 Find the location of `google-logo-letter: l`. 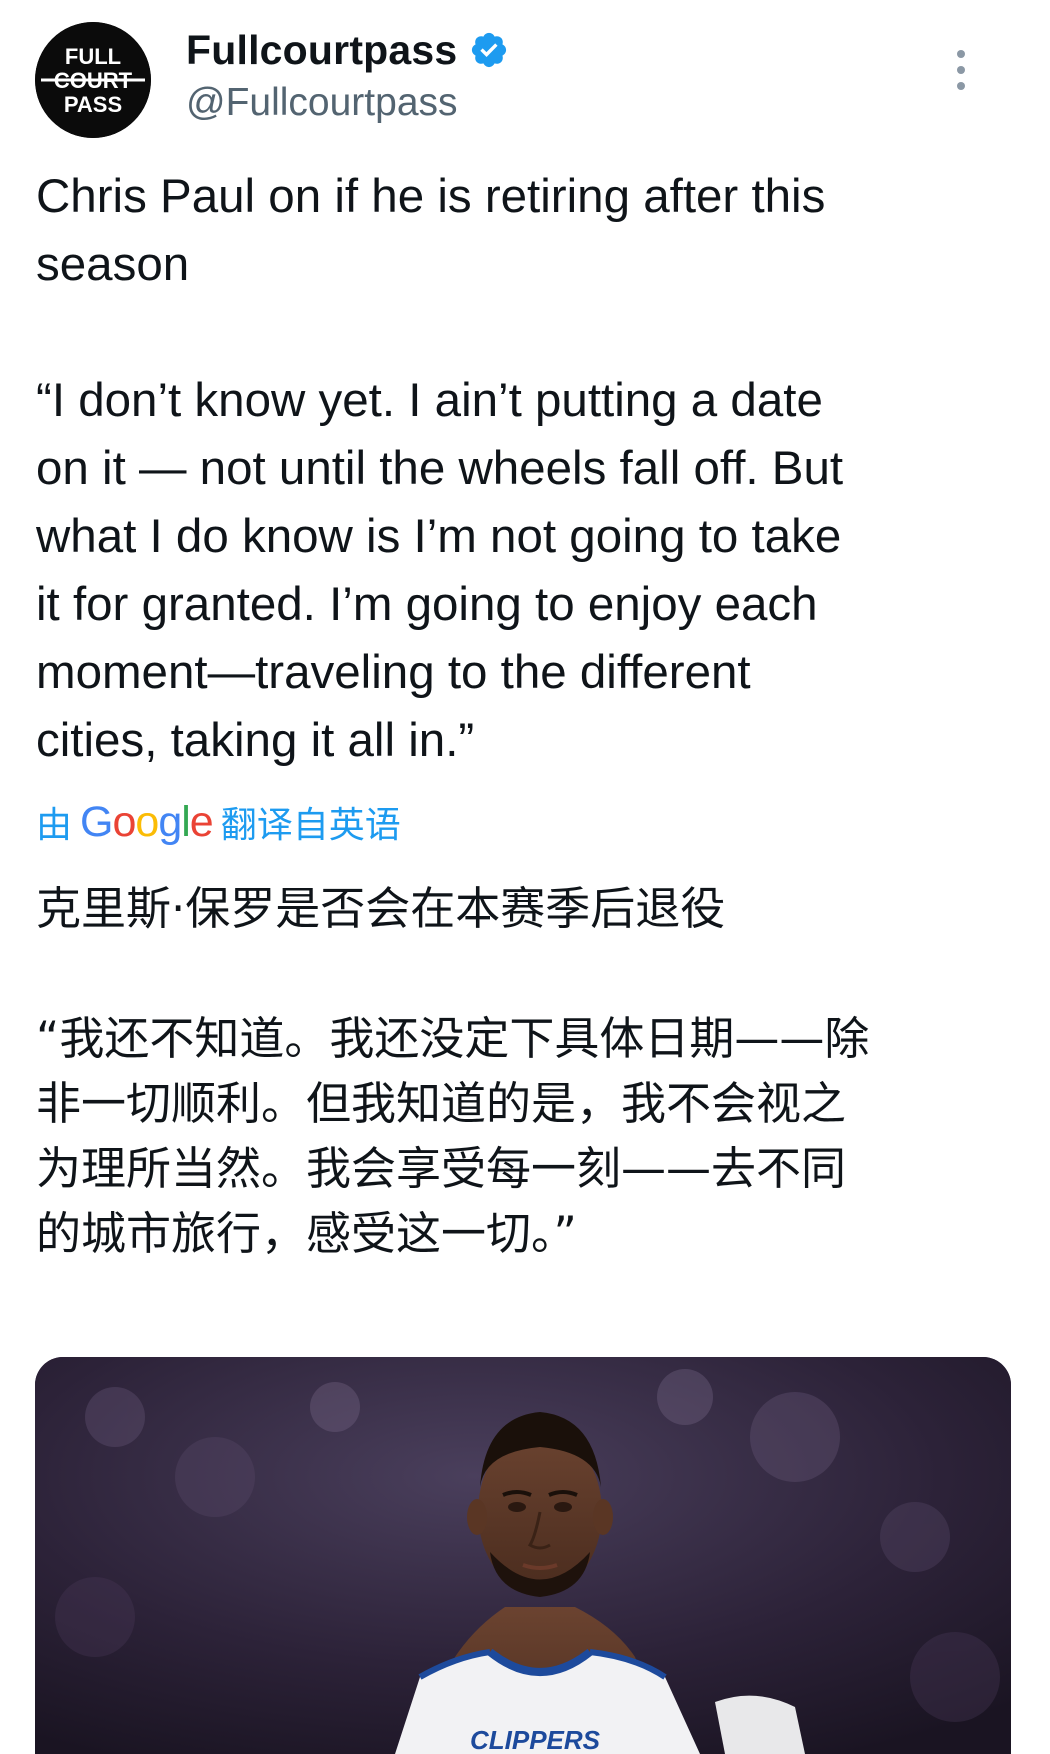

google-logo-letter: l is located at coordinates (186, 822).